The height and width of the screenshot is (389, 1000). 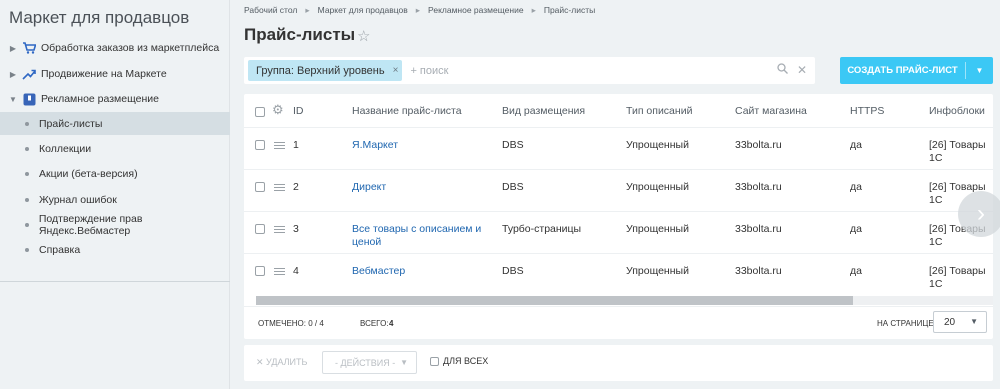 What do you see at coordinates (100, 99) in the screenshot?
I see `sidebar-item-label: Рекламное размещение` at bounding box center [100, 99].